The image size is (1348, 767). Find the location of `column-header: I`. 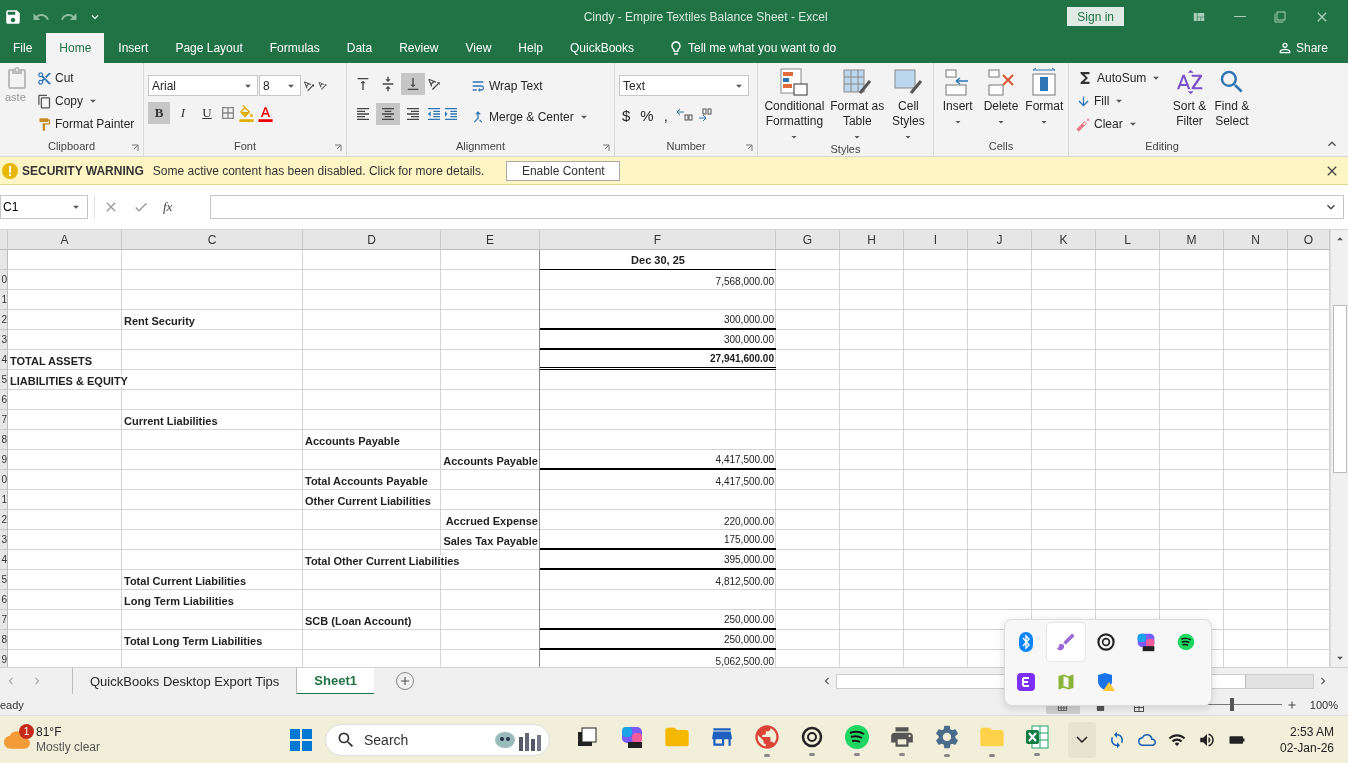

column-header: I is located at coordinates (936, 240).